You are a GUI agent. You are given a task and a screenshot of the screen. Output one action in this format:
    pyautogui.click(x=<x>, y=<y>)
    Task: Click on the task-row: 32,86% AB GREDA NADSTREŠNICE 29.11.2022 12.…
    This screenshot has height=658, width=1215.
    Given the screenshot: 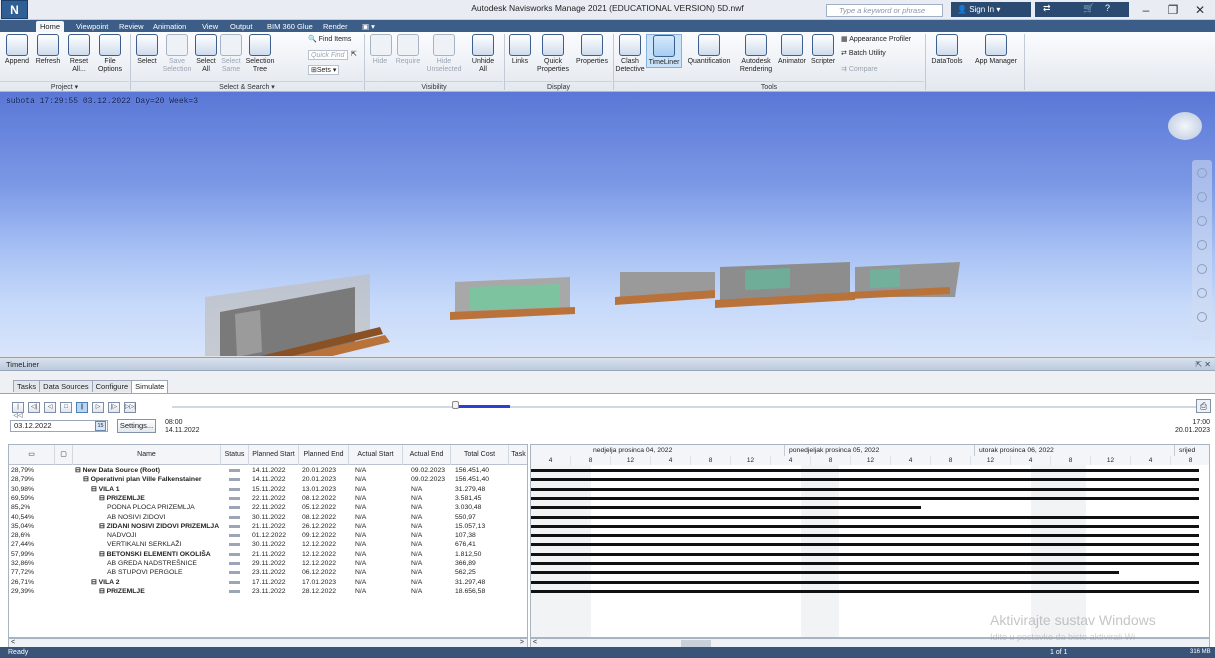 What is the action you would take?
    pyautogui.click(x=268, y=563)
    